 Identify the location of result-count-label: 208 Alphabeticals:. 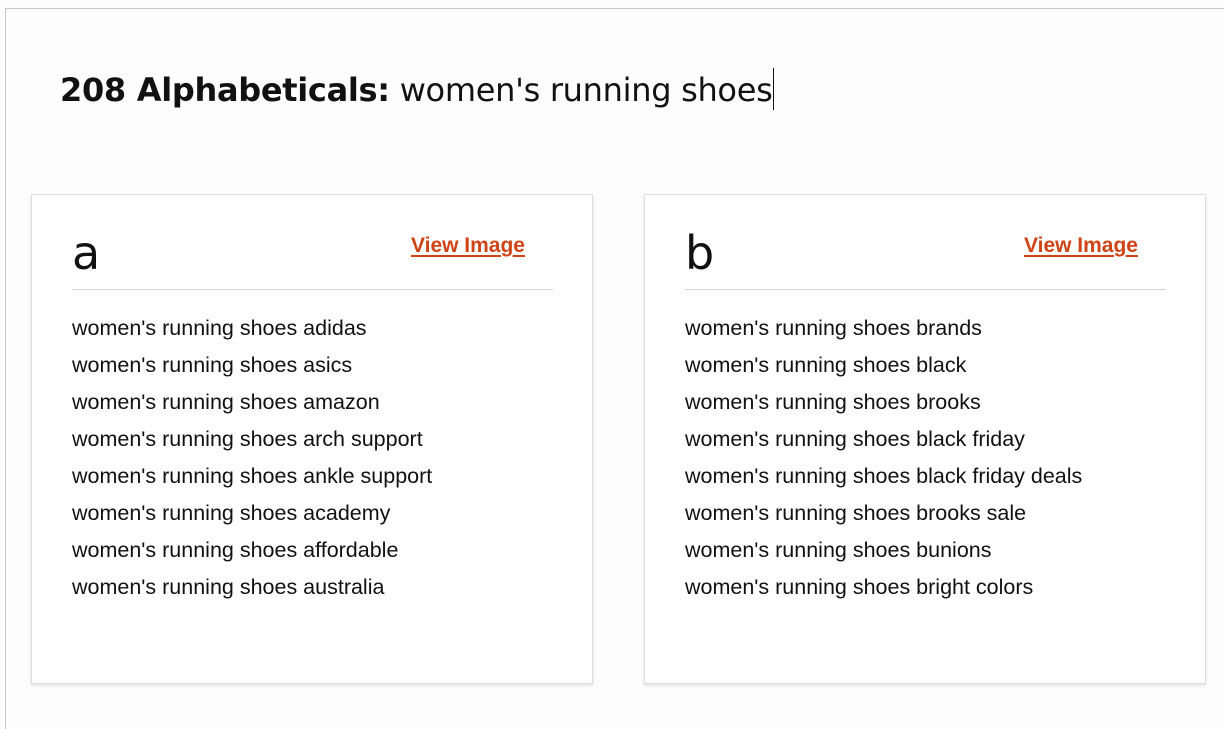
(225, 90).